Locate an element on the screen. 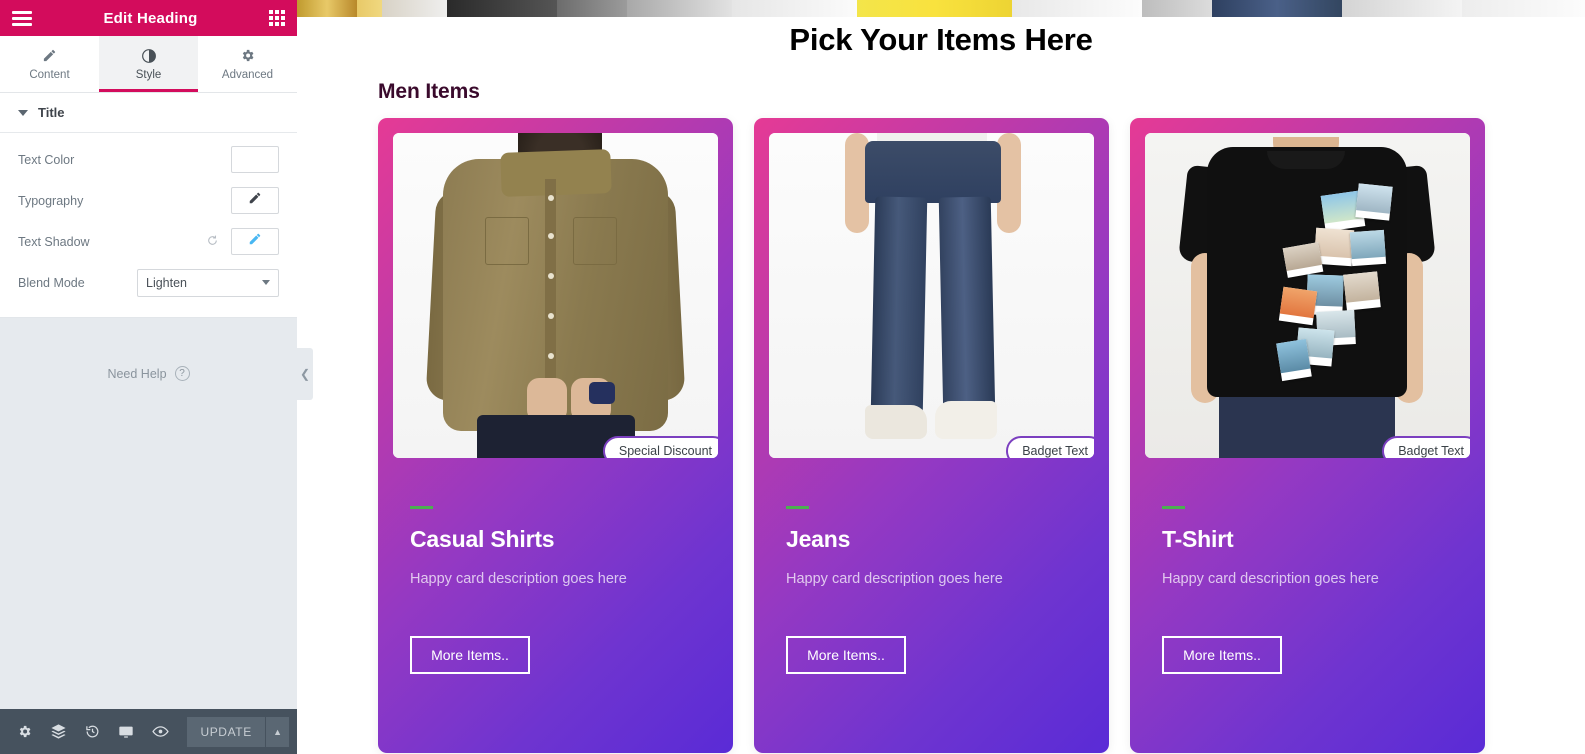 This screenshot has height=754, width=1585. control-row-typography: Typography is located at coordinates (148, 200).